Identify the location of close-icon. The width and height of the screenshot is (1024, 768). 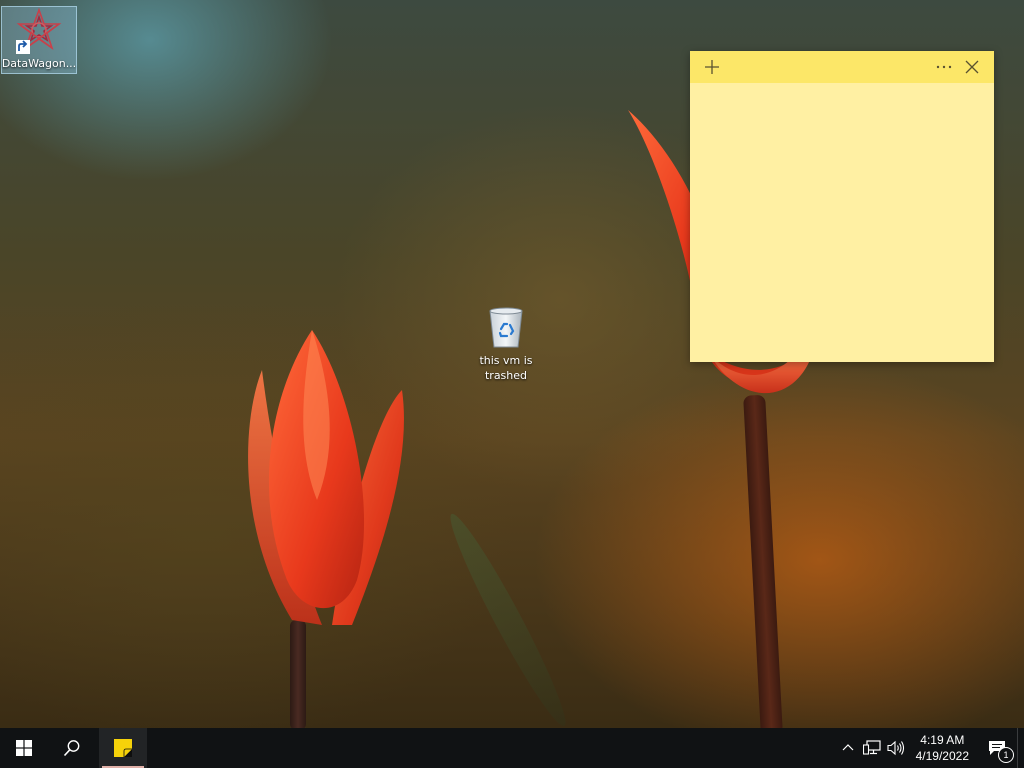
(972, 67).